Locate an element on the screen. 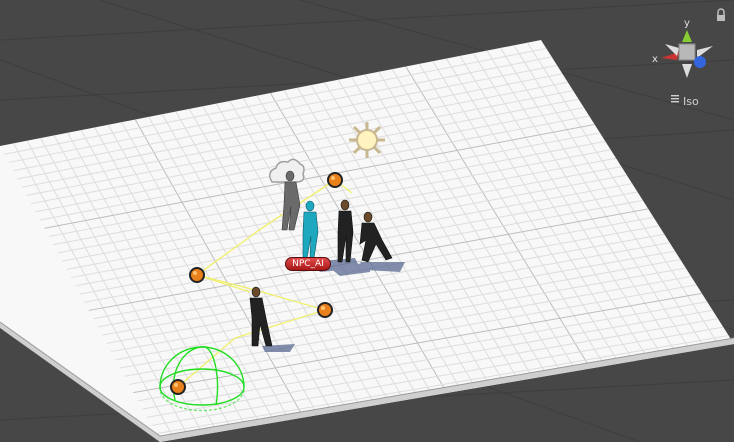 The height and width of the screenshot is (442, 734). projection-menu-icon is located at coordinates (675, 99).